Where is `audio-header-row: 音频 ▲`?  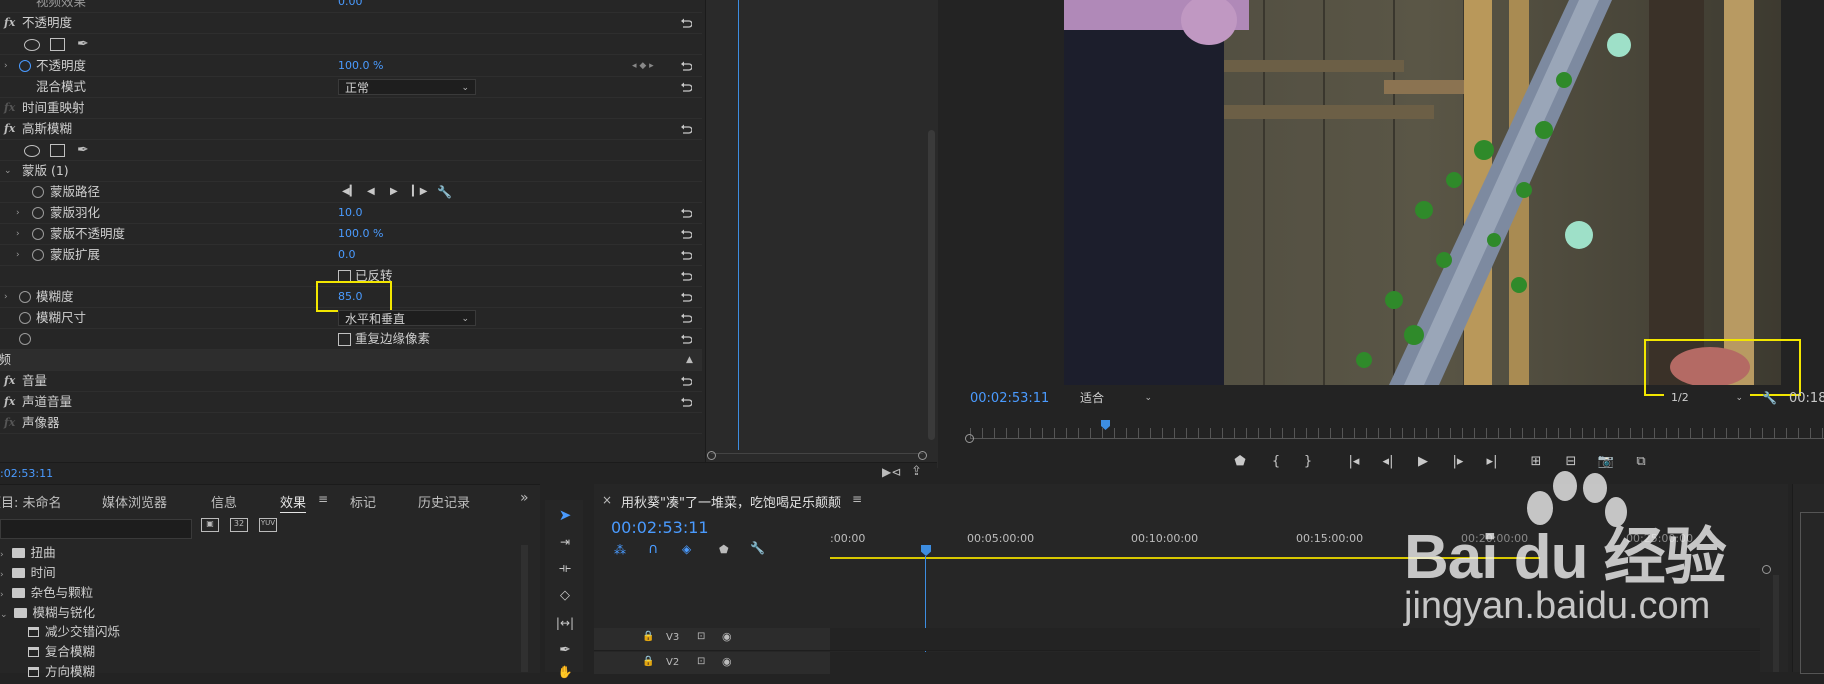 audio-header-row: 音频 ▲ is located at coordinates (351, 360).